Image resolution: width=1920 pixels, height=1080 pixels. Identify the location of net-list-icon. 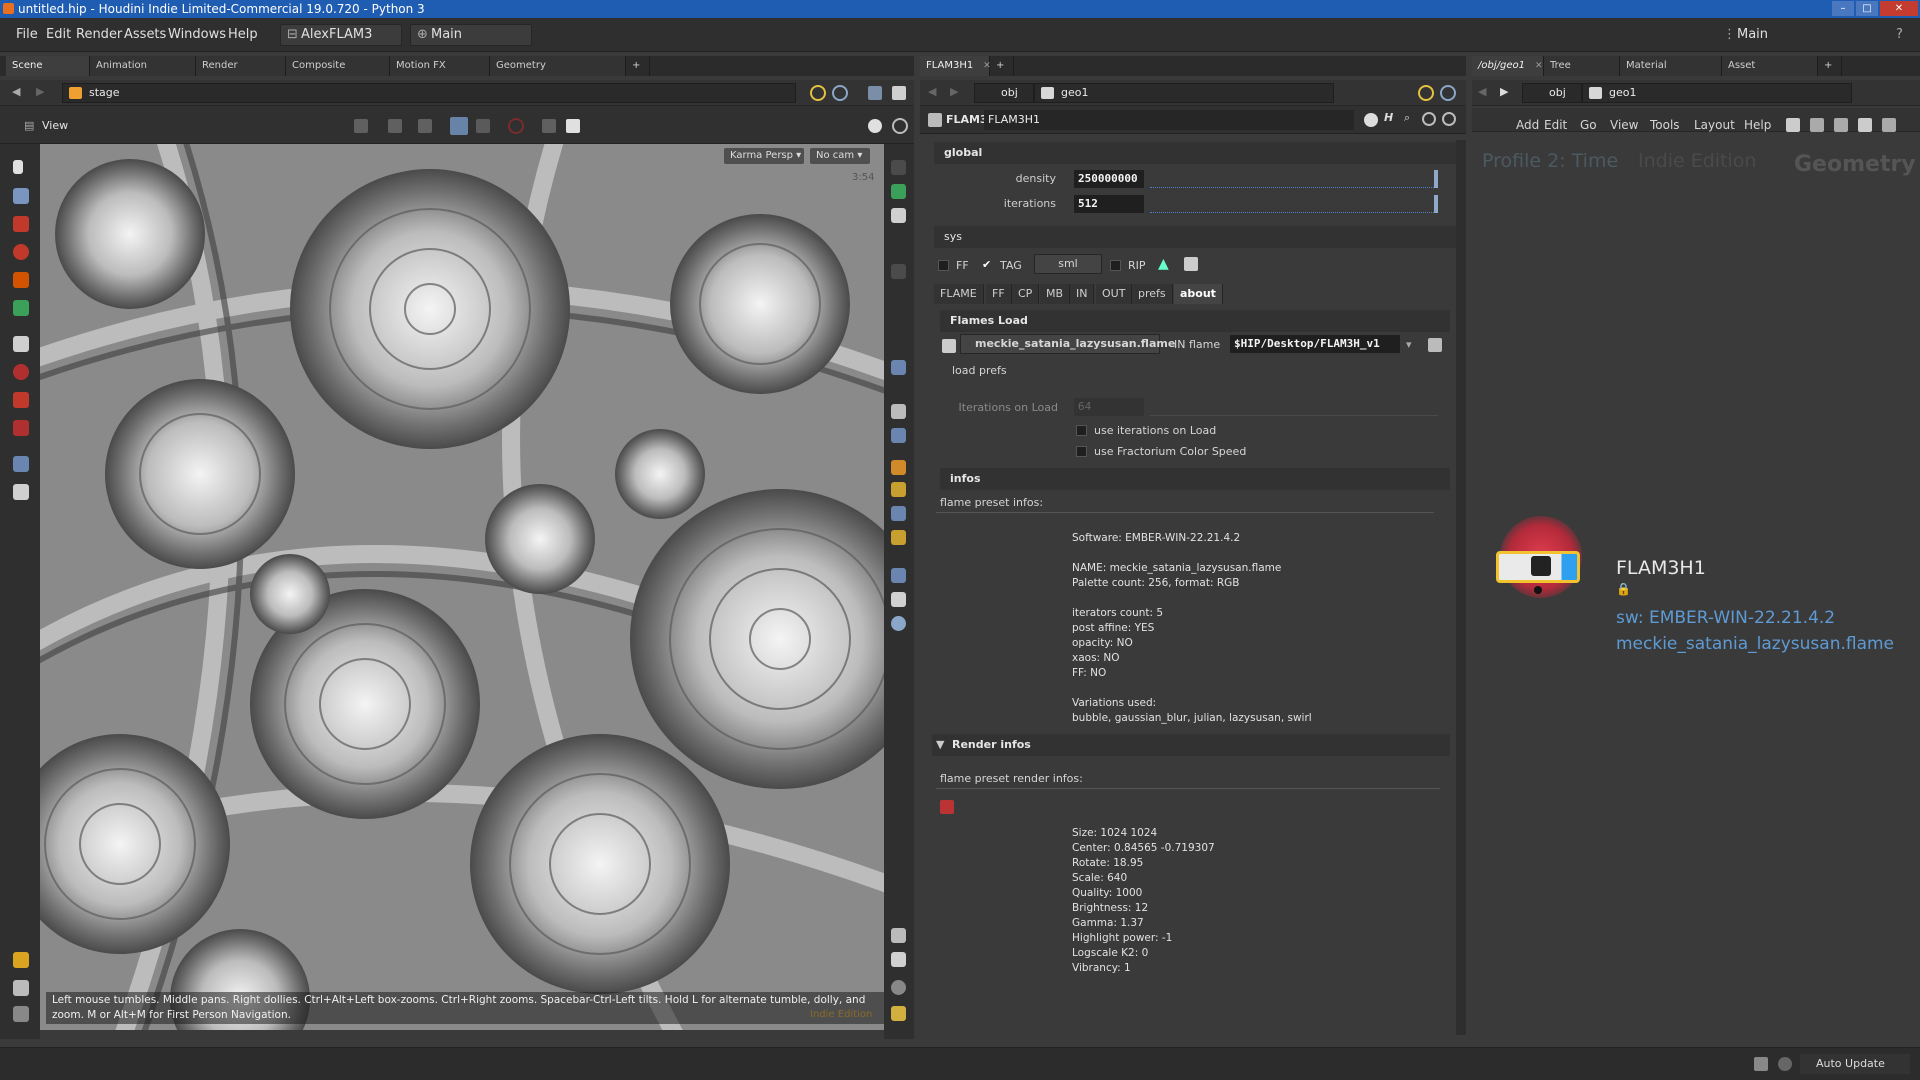
(1841, 125).